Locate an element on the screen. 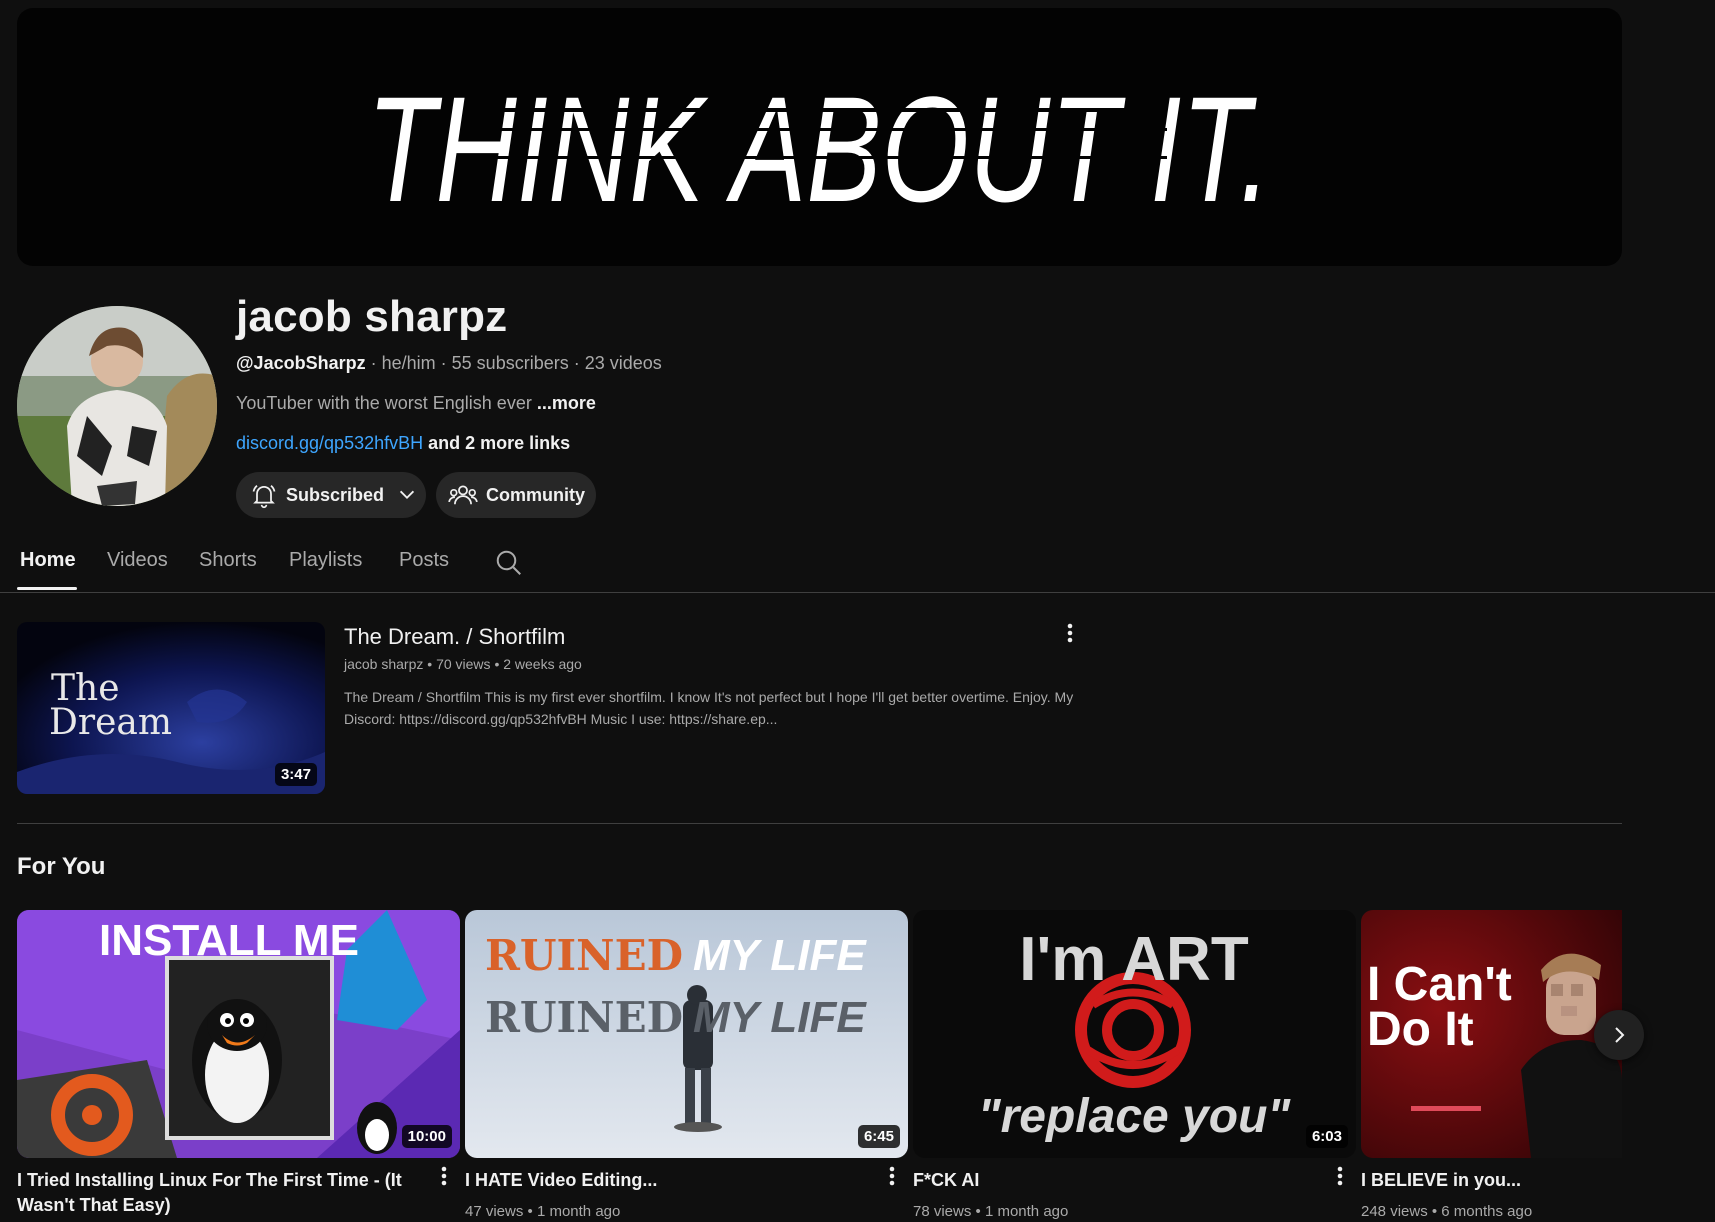 The height and width of the screenshot is (1222, 1715). thumb-text: Do It is located at coordinates (1420, 1029).